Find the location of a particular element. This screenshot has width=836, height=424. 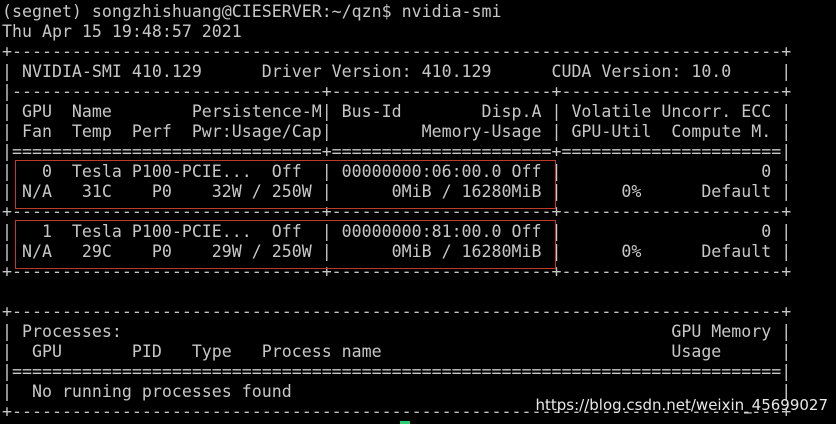

watermark-url: https://blog.csdn.net/weixin_45699027 is located at coordinates (681, 405).